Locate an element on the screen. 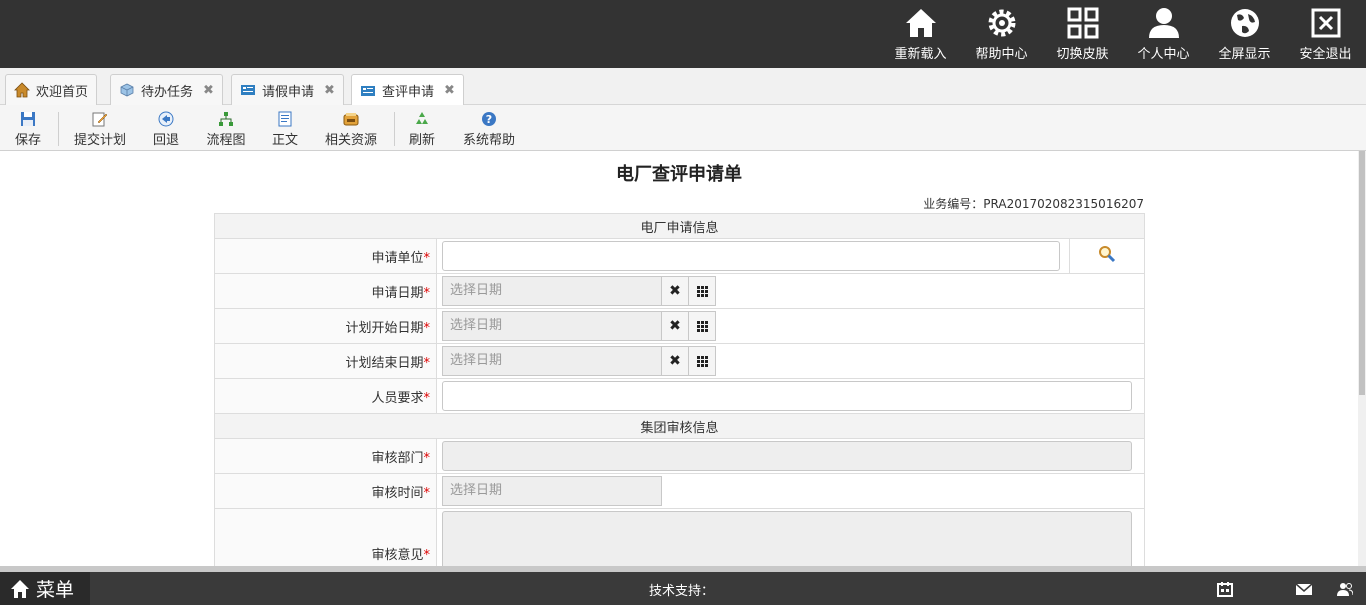 This screenshot has width=1366, height=605. review-time-input: 选择日期 is located at coordinates (552, 491).